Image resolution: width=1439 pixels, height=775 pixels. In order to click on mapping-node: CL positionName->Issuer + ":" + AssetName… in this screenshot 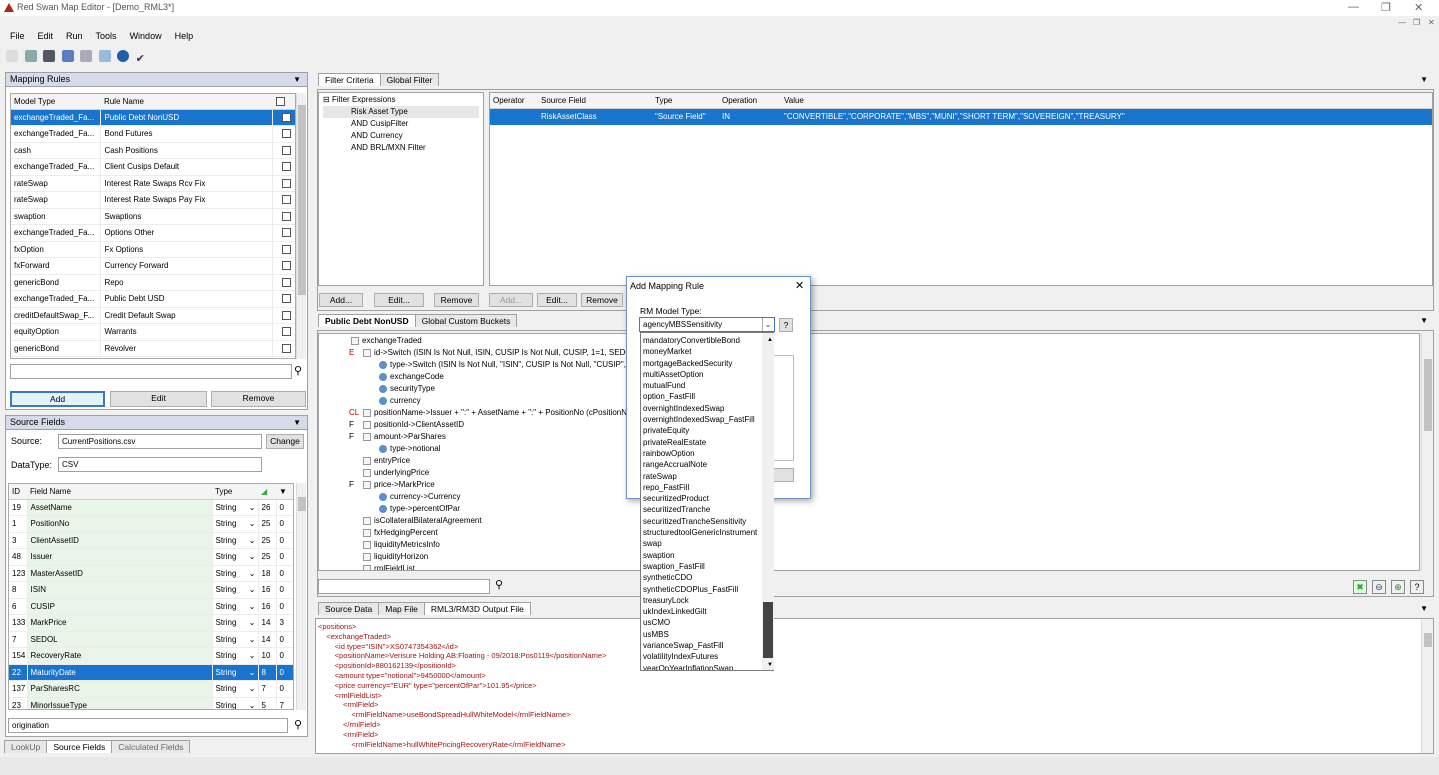, I will do `click(869, 413)`.